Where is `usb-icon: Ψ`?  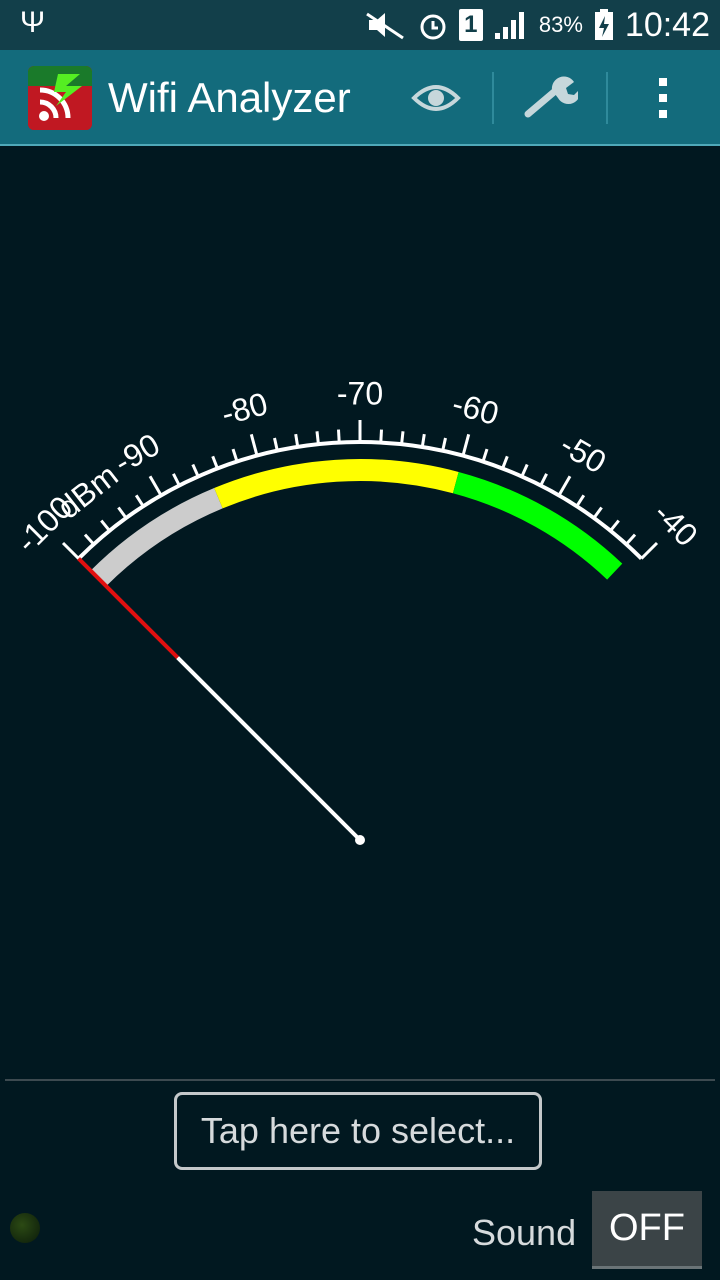
usb-icon: Ψ is located at coordinates (33, 22).